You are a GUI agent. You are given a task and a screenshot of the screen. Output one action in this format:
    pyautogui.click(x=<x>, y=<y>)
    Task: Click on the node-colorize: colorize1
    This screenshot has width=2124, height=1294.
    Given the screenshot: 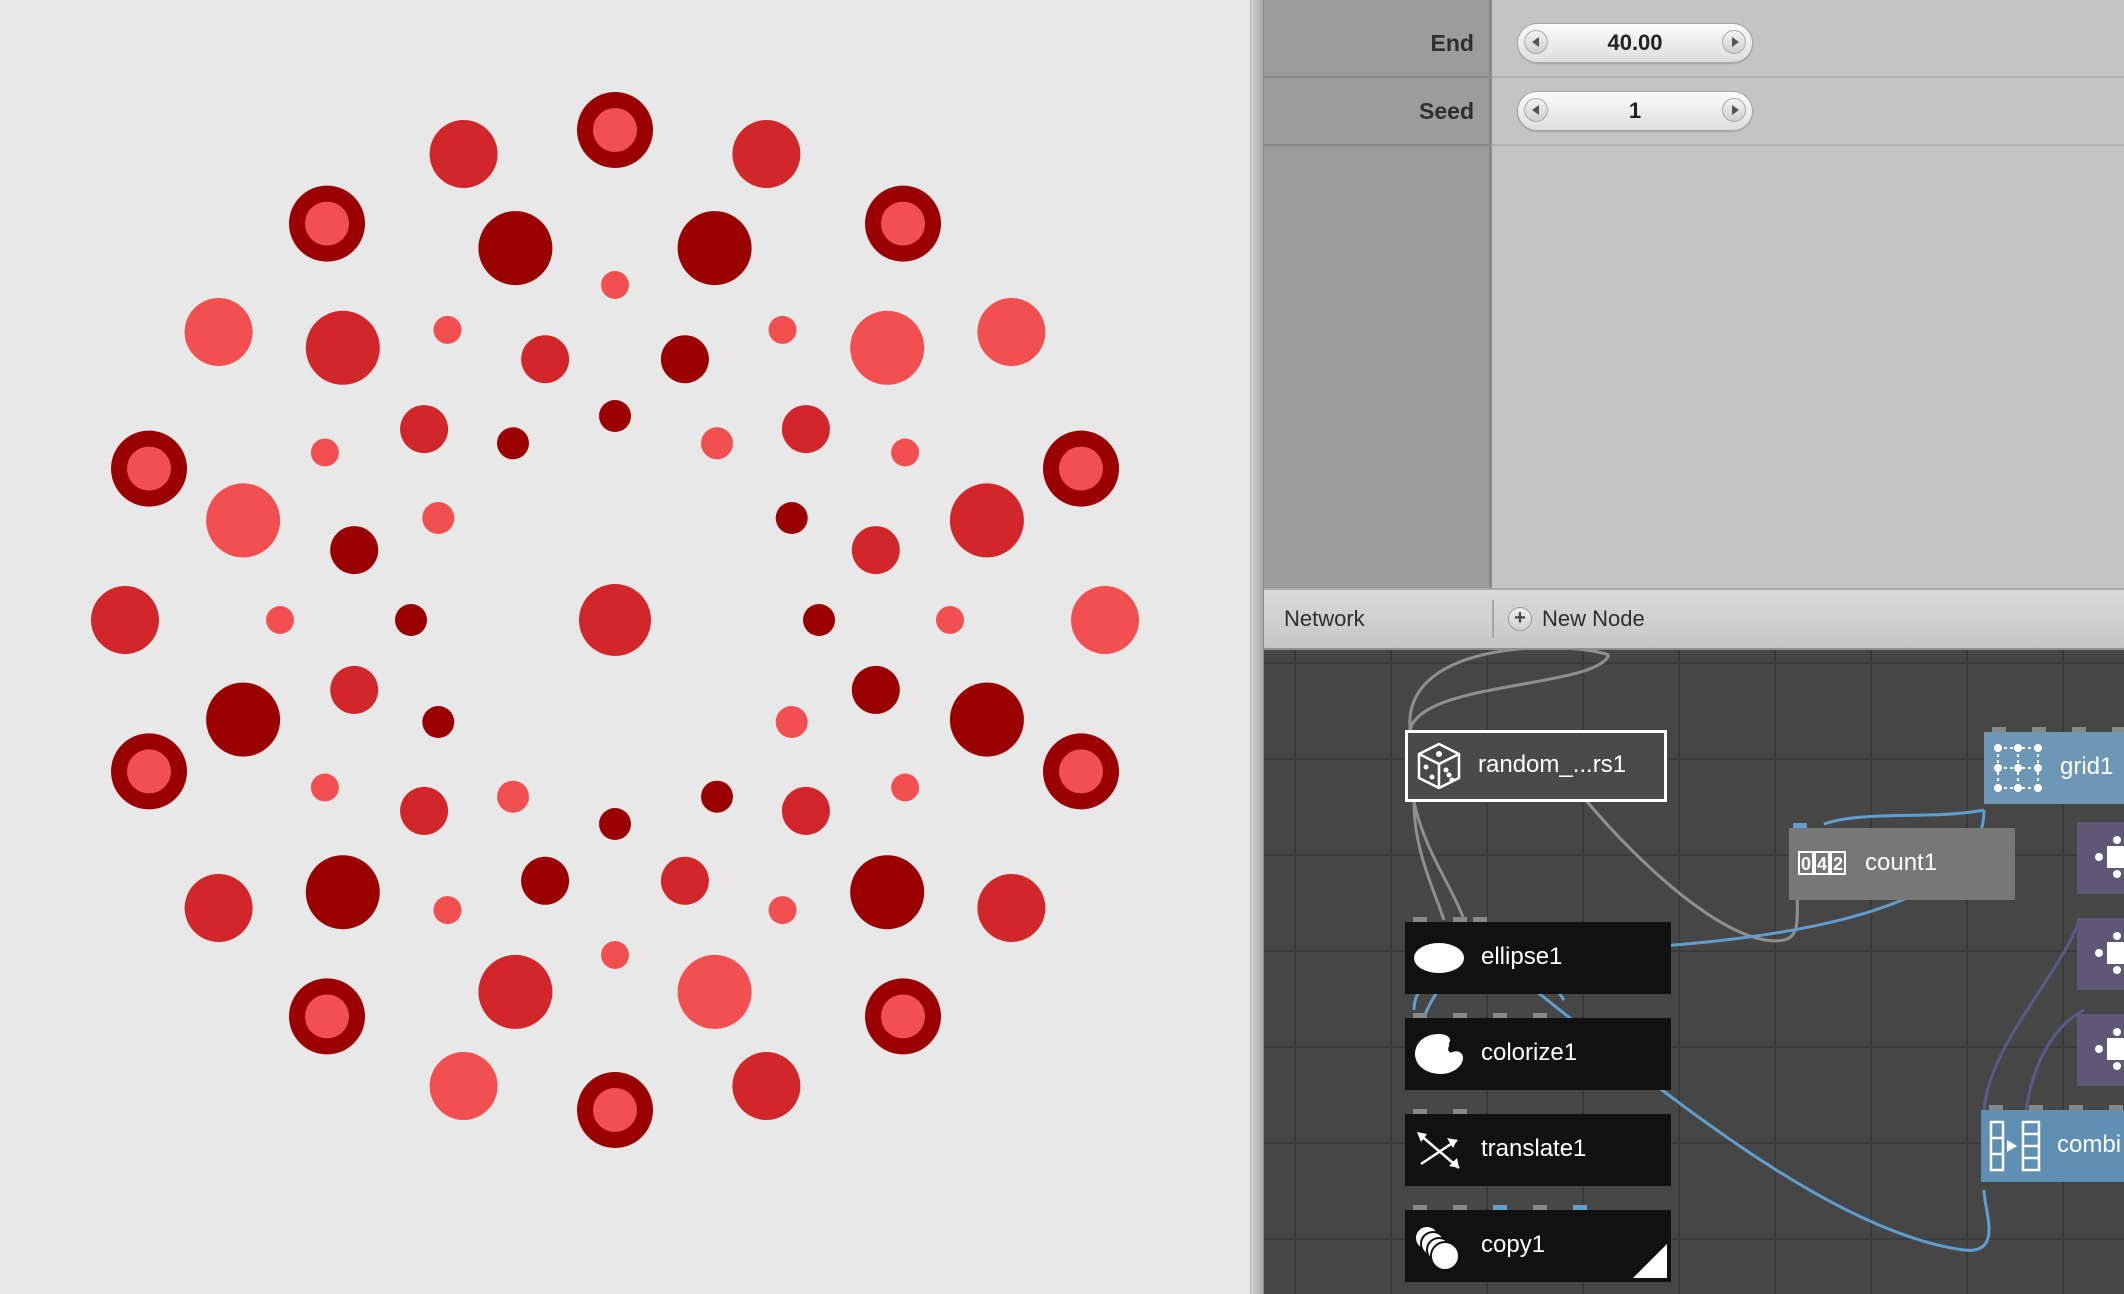 What is the action you would take?
    pyautogui.click(x=1538, y=1051)
    